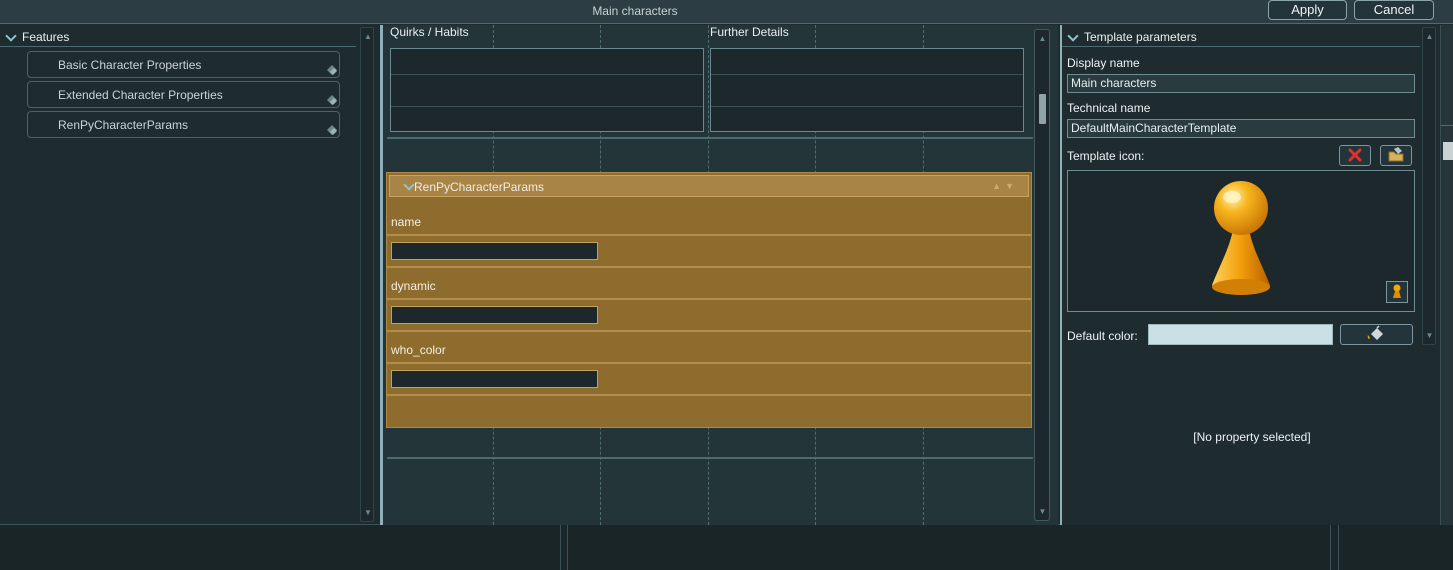 This screenshot has height=570, width=1453. What do you see at coordinates (140, 95) in the screenshot?
I see `feature-item-label: Extended Character Properties` at bounding box center [140, 95].